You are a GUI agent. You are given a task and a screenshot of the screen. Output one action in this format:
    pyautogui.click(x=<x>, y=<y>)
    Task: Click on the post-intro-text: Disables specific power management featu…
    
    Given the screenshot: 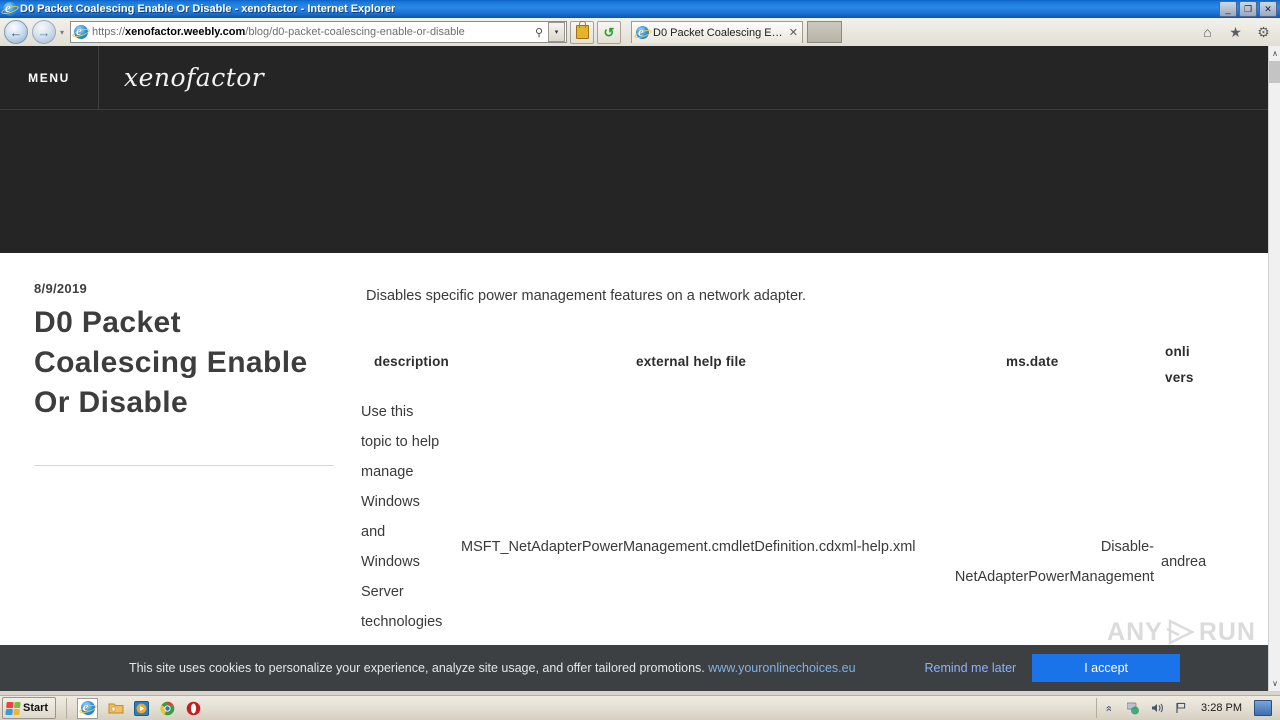 What is the action you would take?
    pyautogui.click(x=586, y=296)
    